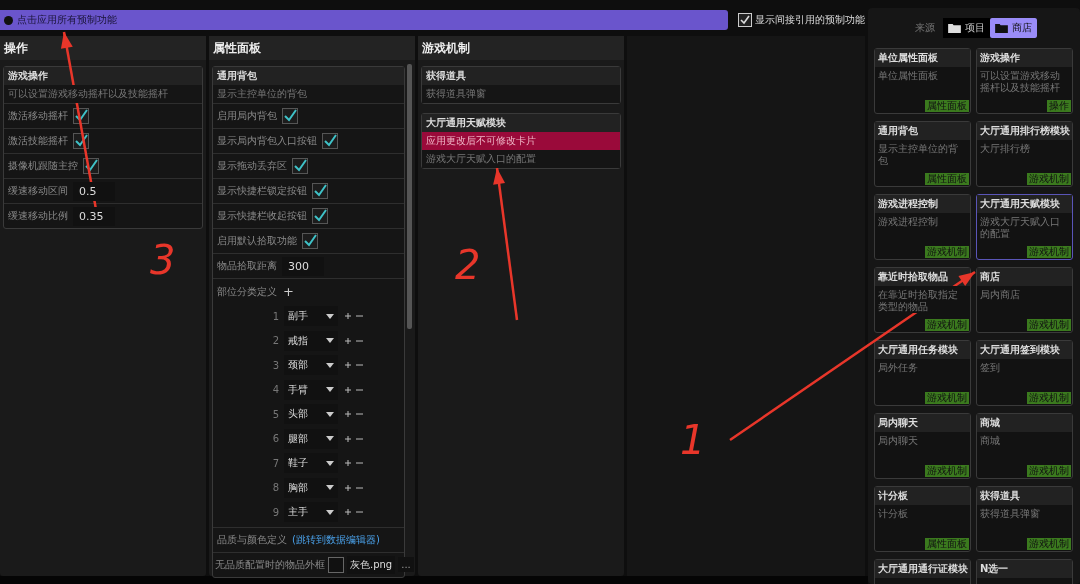 The width and height of the screenshot is (1080, 584). I want to click on card-title: 局内聊天, so click(922, 423).